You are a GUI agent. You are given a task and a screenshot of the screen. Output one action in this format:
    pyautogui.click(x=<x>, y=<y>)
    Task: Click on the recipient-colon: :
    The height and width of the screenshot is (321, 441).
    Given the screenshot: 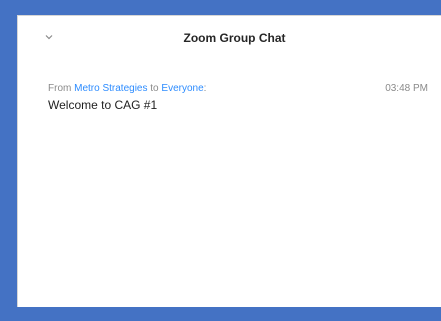 What is the action you would take?
    pyautogui.click(x=205, y=88)
    